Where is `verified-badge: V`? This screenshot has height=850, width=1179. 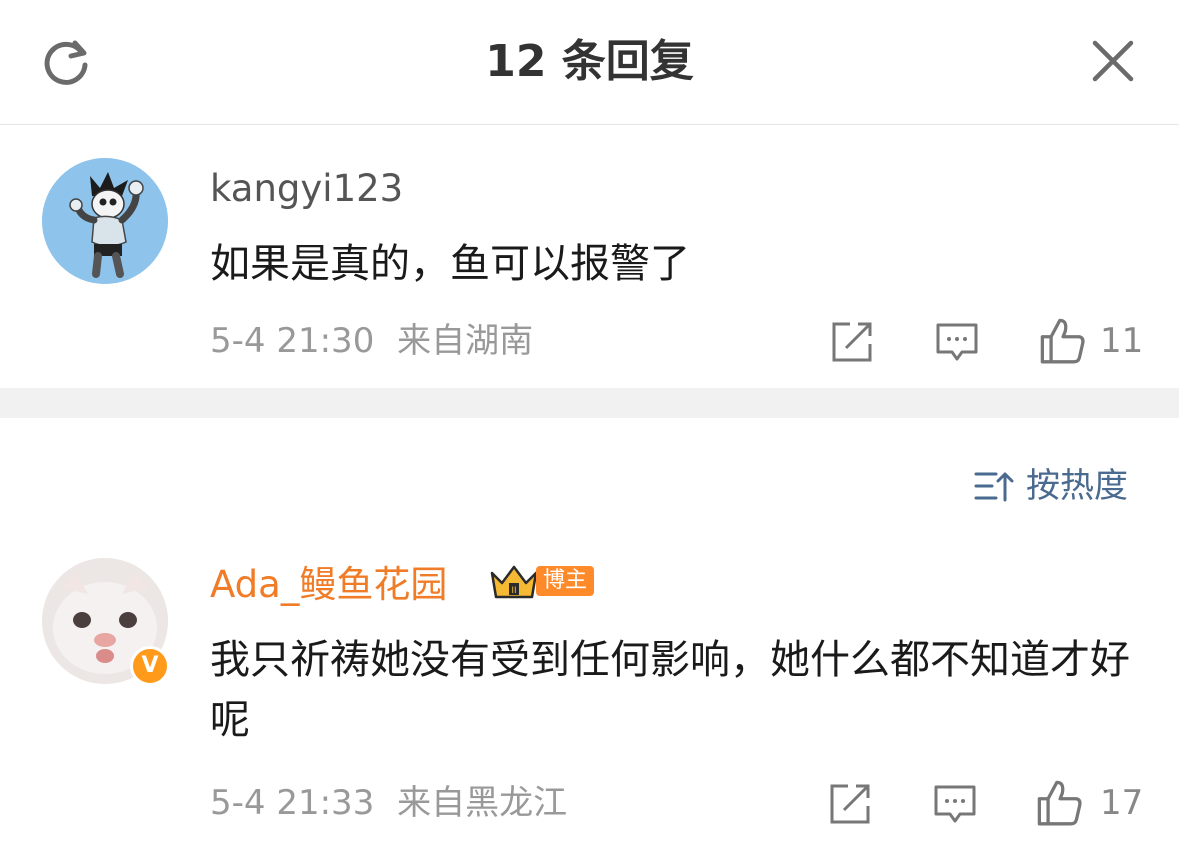 verified-badge: V is located at coordinates (150, 666).